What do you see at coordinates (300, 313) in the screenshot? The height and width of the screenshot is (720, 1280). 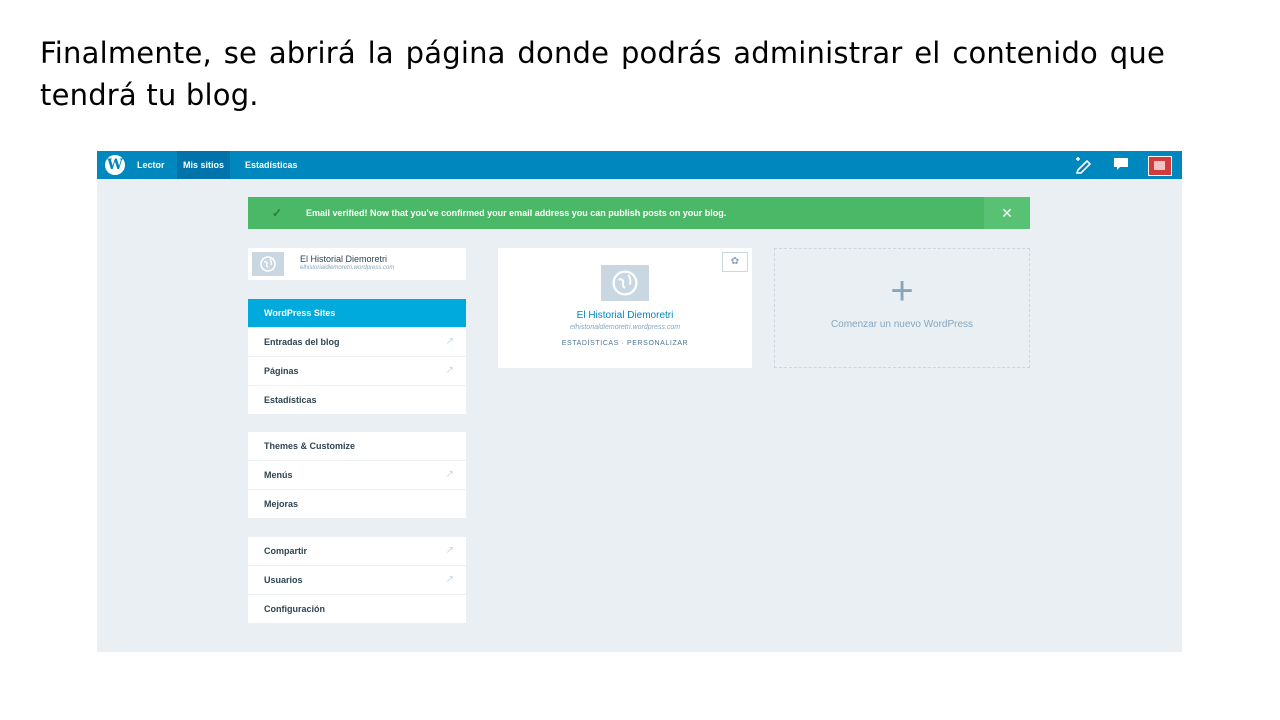 I see `sidebar-item-label: WordPress Sites` at bounding box center [300, 313].